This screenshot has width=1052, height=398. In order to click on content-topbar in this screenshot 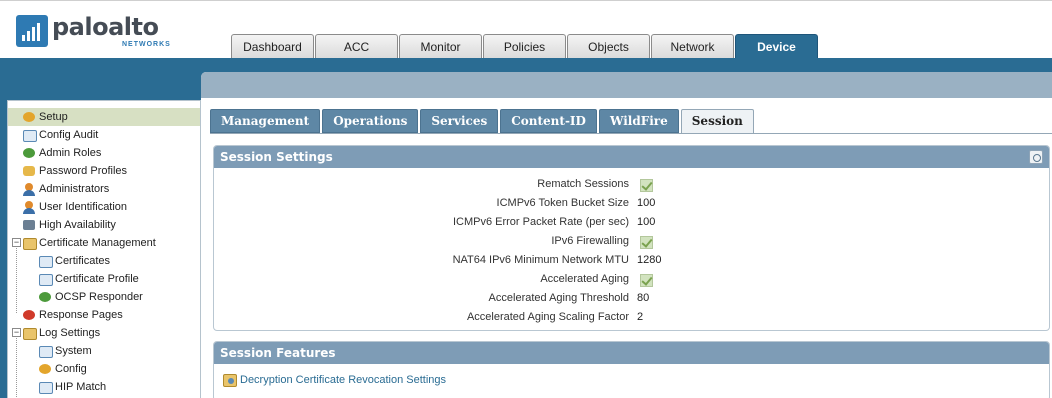, I will do `click(626, 85)`.